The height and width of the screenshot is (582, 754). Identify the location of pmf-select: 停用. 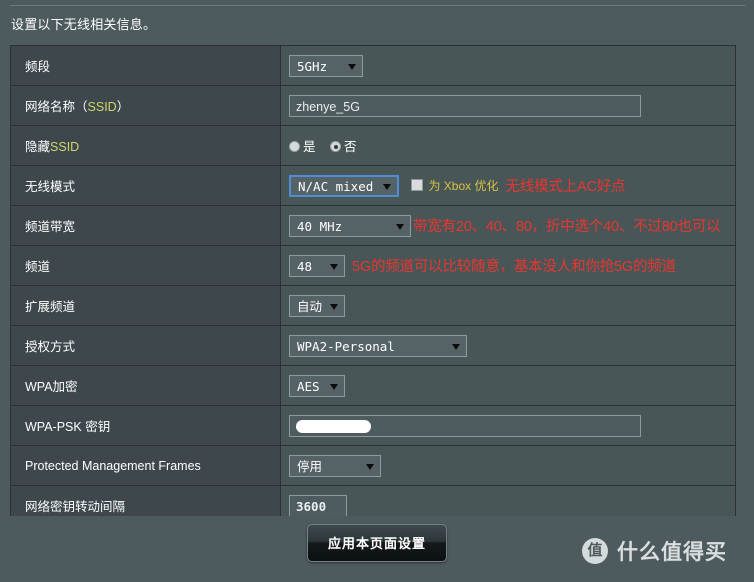
(335, 465).